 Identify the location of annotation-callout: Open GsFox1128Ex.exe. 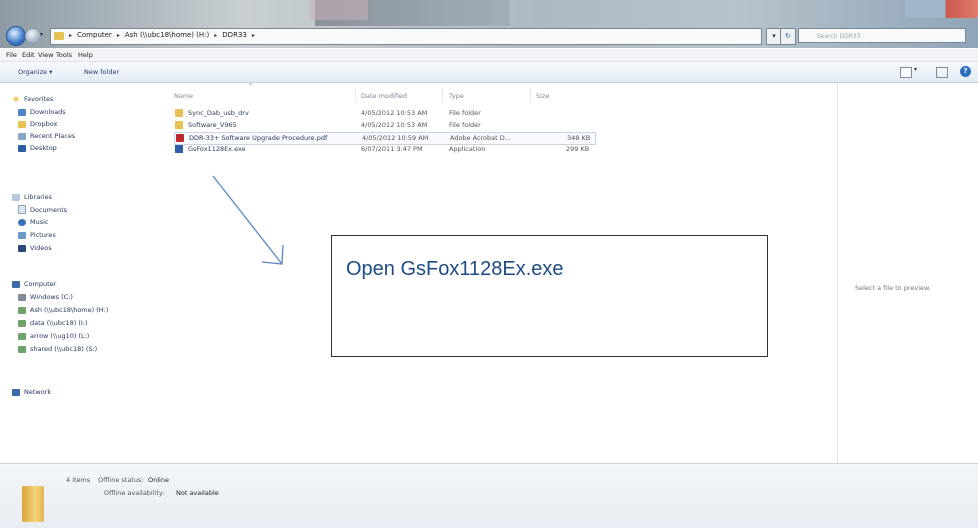
(549, 296).